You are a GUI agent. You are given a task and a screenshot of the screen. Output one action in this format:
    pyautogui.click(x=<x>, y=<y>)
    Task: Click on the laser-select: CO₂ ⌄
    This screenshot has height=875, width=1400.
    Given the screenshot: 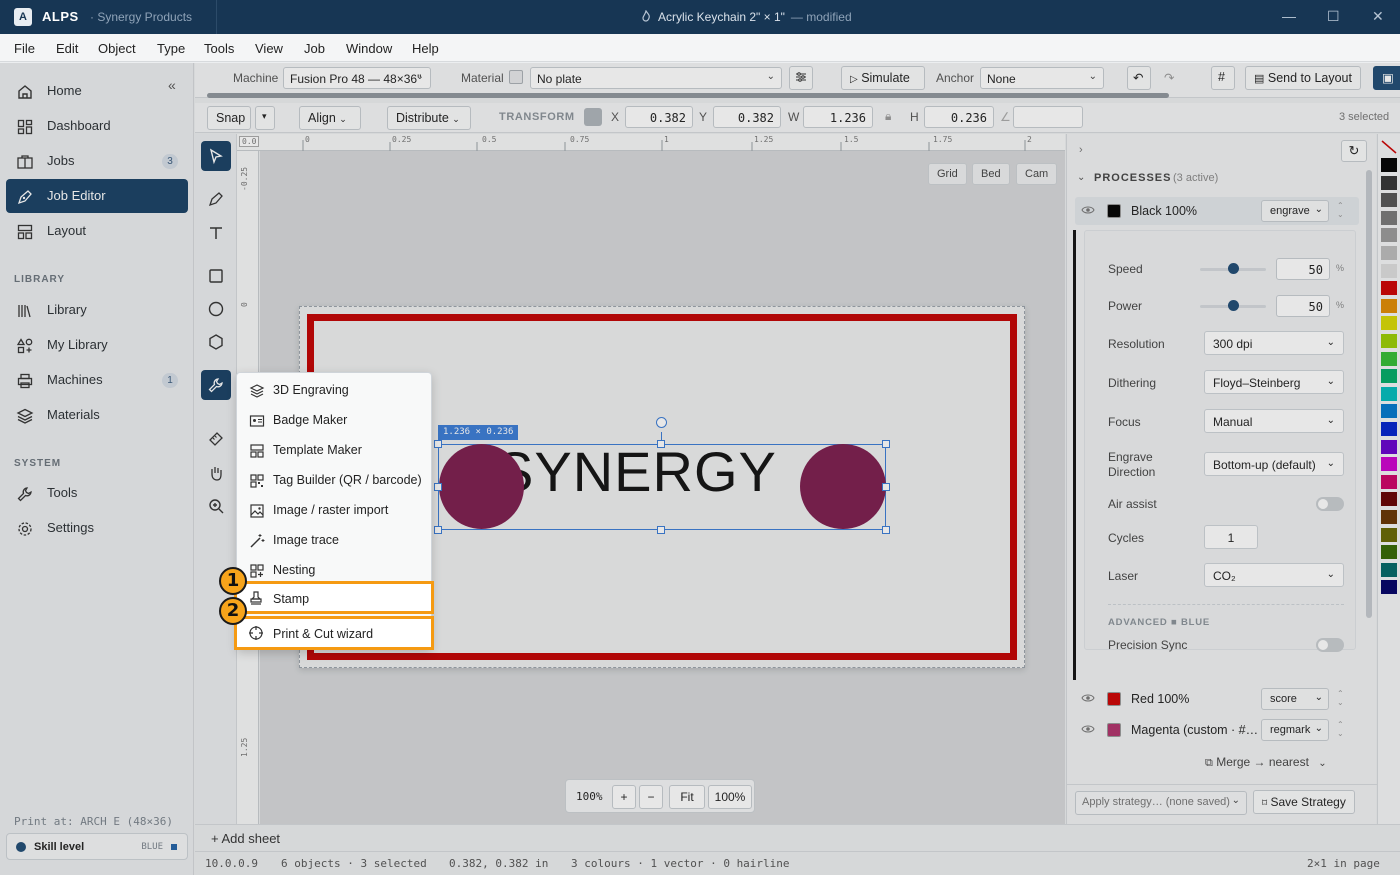 What is the action you would take?
    pyautogui.click(x=1274, y=575)
    